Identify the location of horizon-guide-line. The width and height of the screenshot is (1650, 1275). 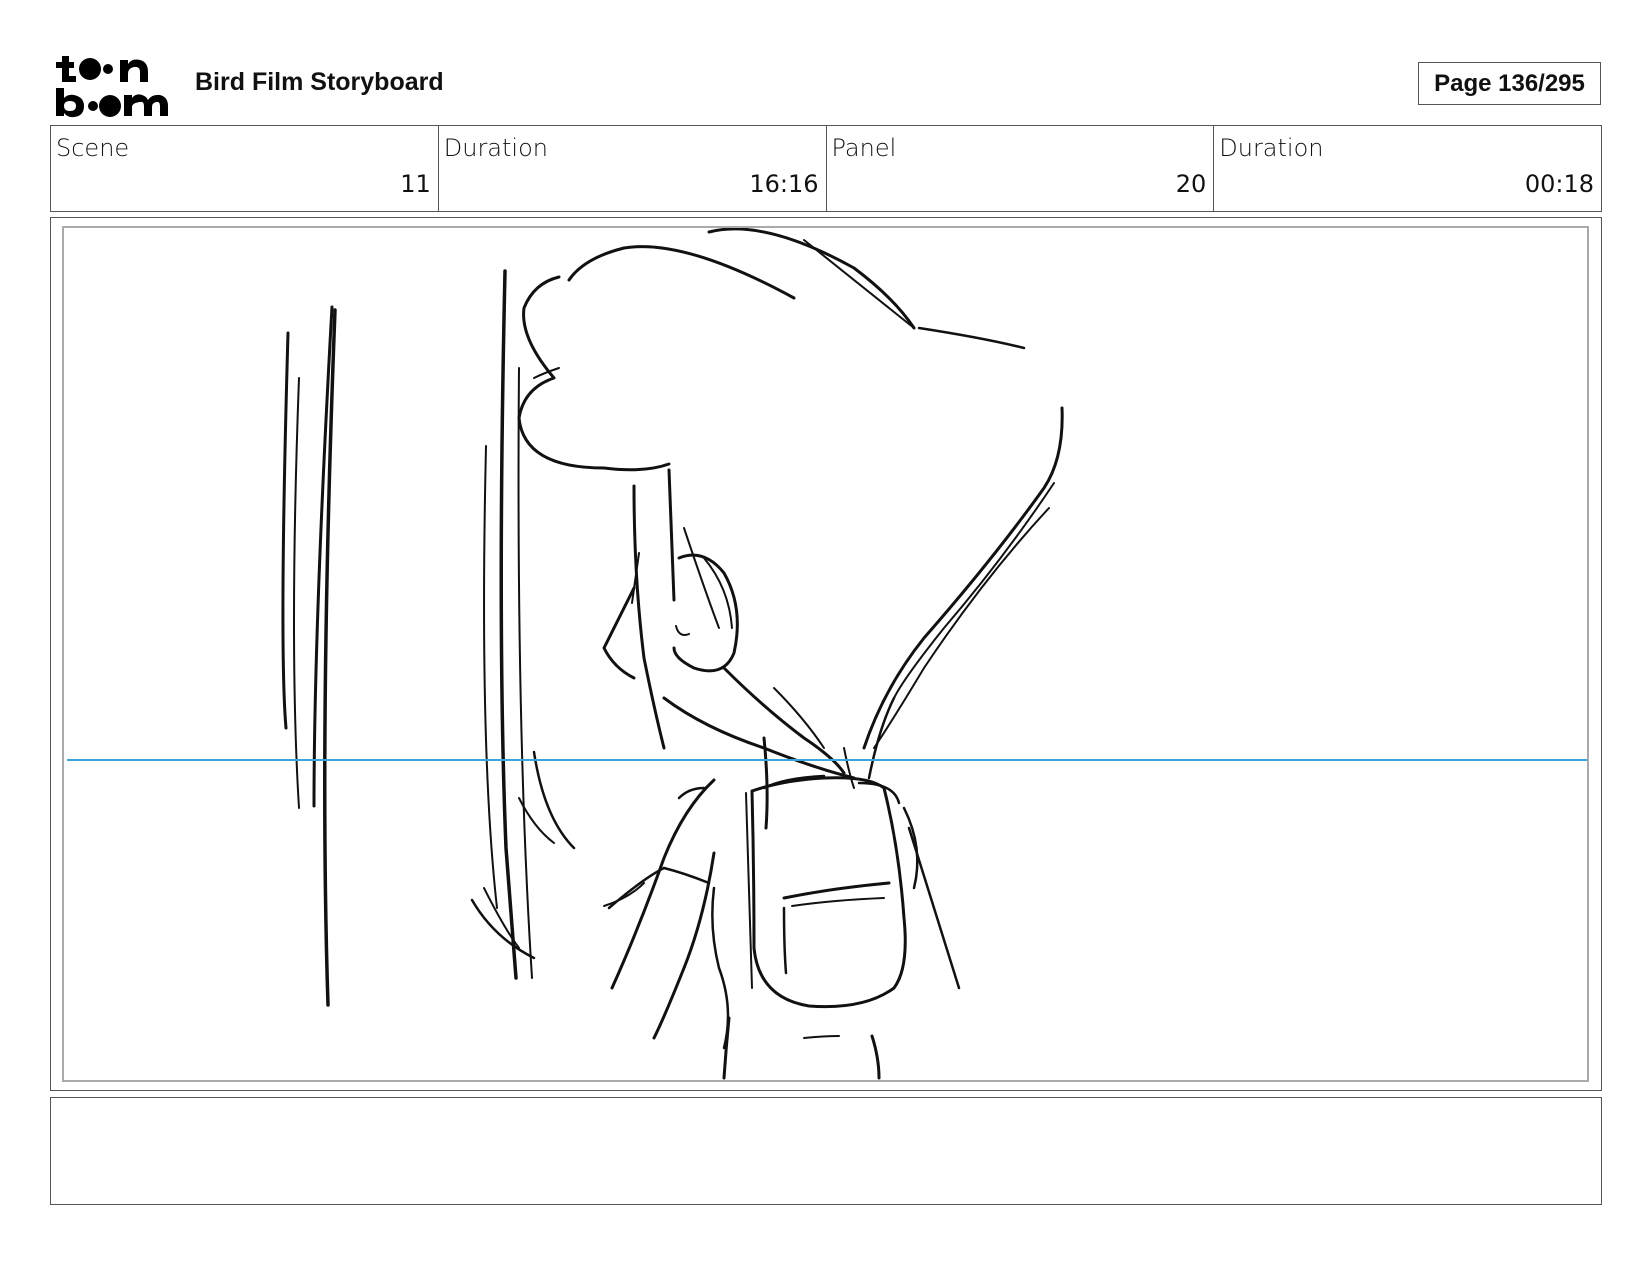
(827, 760).